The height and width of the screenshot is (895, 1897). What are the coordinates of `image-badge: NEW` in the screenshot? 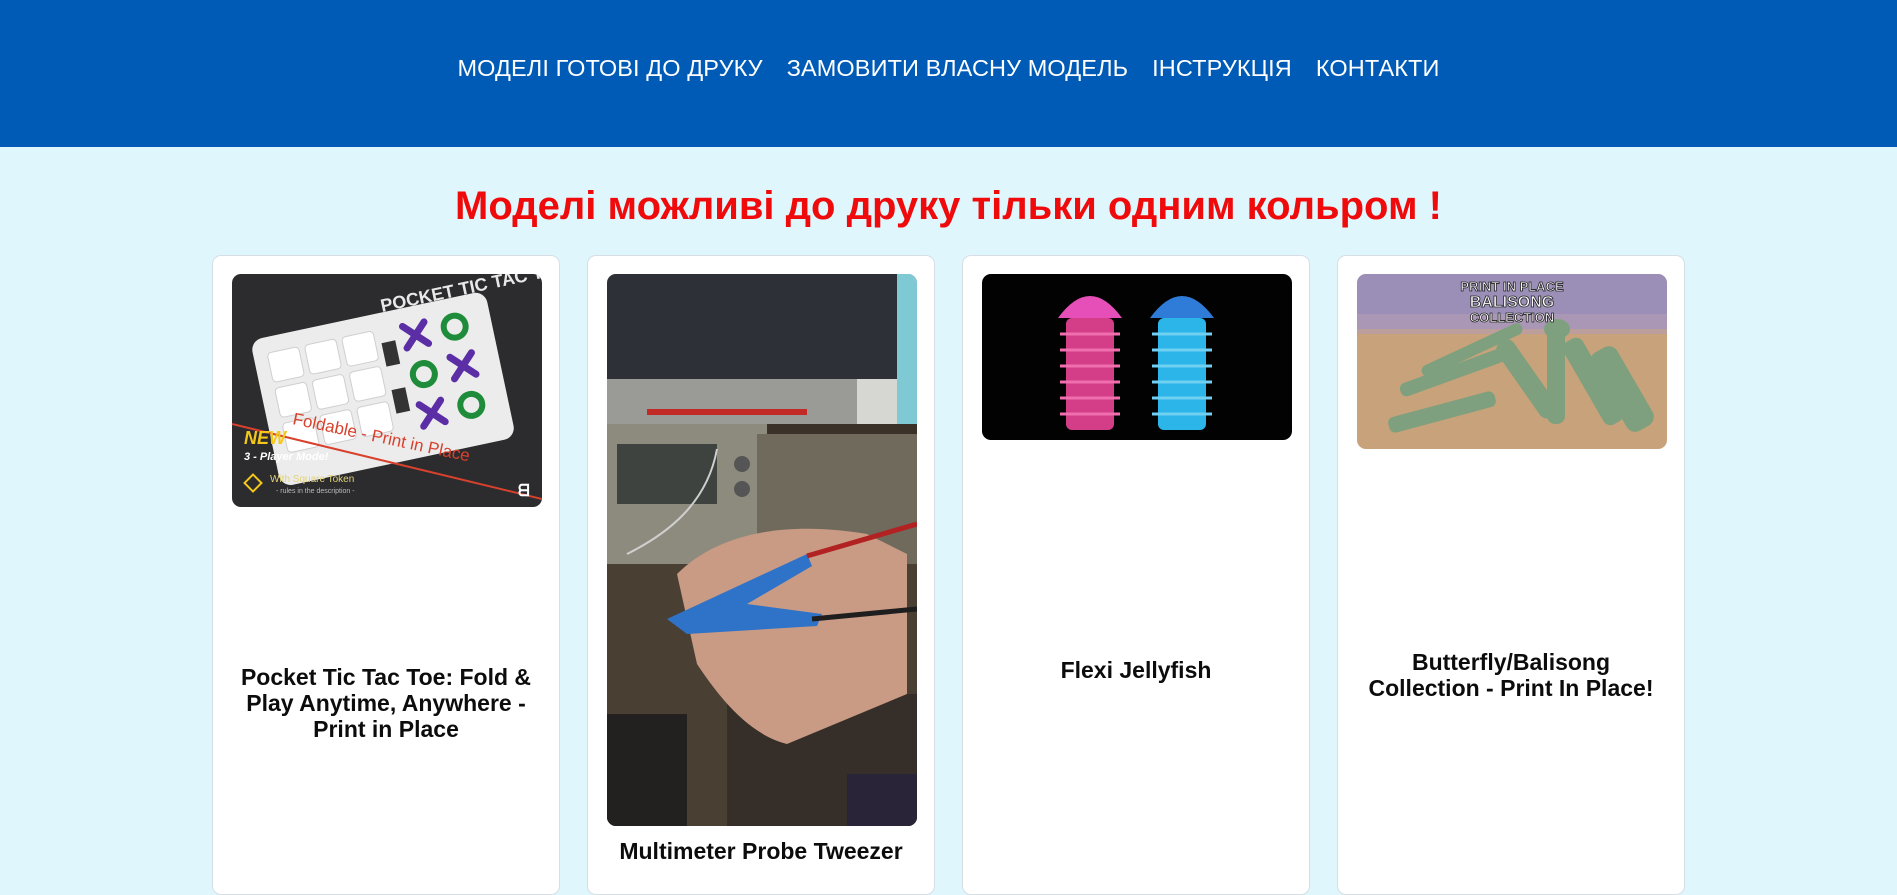 It's located at (266, 438).